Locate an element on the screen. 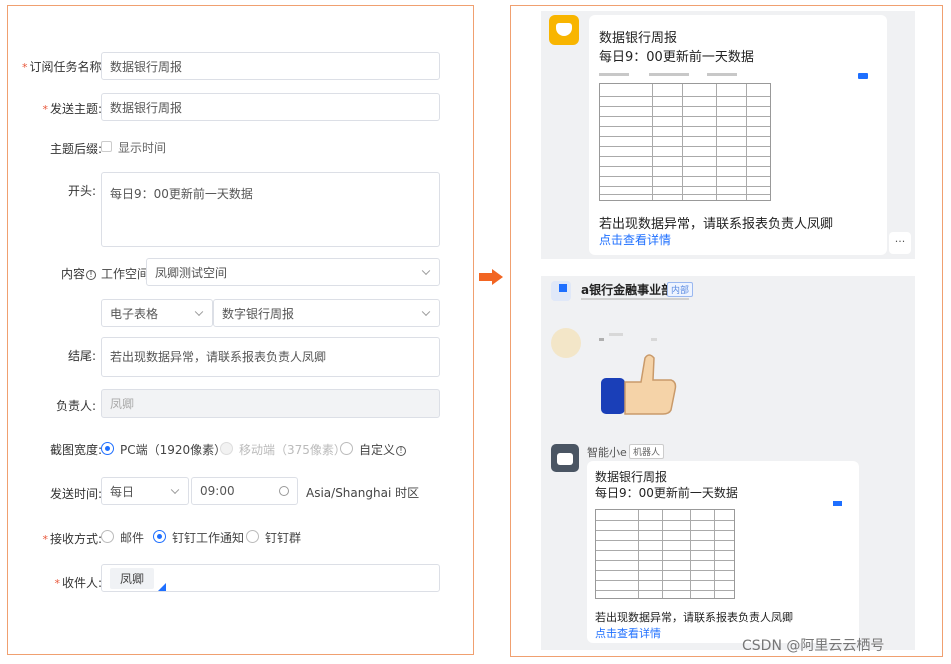 This screenshot has height=664, width=951. width-custom-label: 自定义! is located at coordinates (383, 449).